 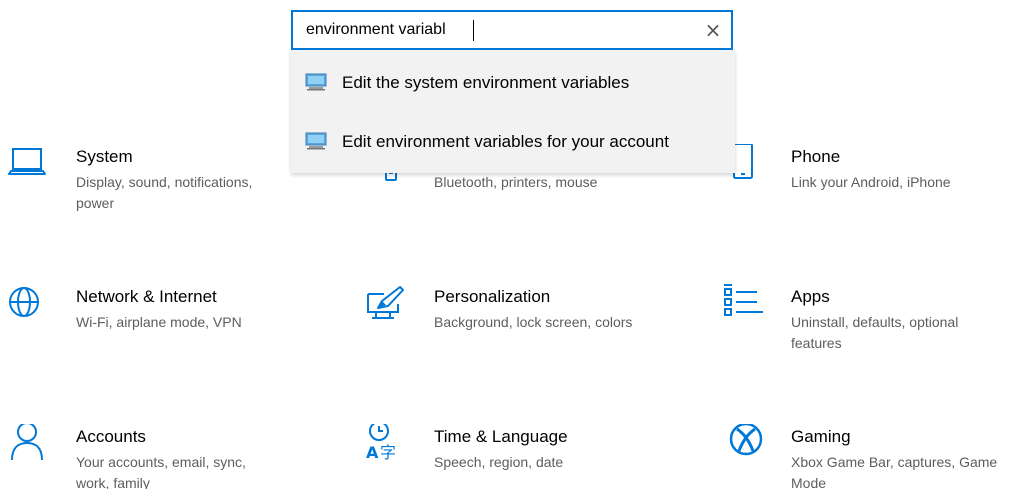 I want to click on globe-icon, so click(x=28, y=304).